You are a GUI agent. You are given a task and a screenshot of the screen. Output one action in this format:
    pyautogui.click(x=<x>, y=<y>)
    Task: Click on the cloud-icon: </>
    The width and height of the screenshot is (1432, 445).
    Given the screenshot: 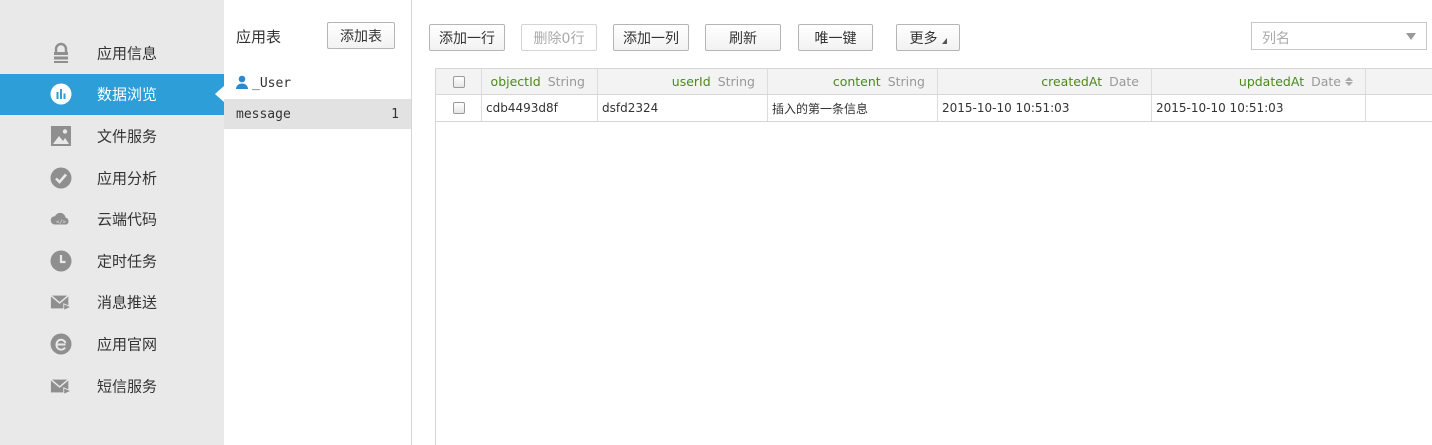 What is the action you would take?
    pyautogui.click(x=61, y=219)
    